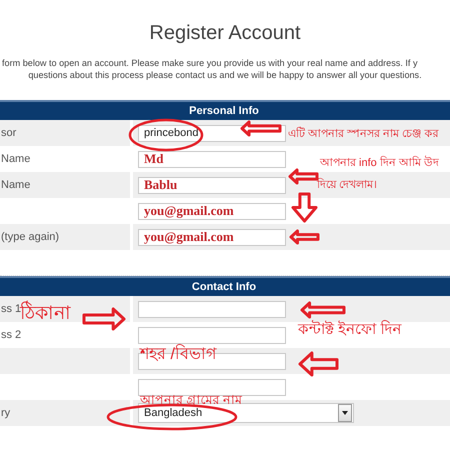 The image size is (450, 450). Describe the element at coordinates (225, 33) in the screenshot. I see `page-title: Register Account` at that location.